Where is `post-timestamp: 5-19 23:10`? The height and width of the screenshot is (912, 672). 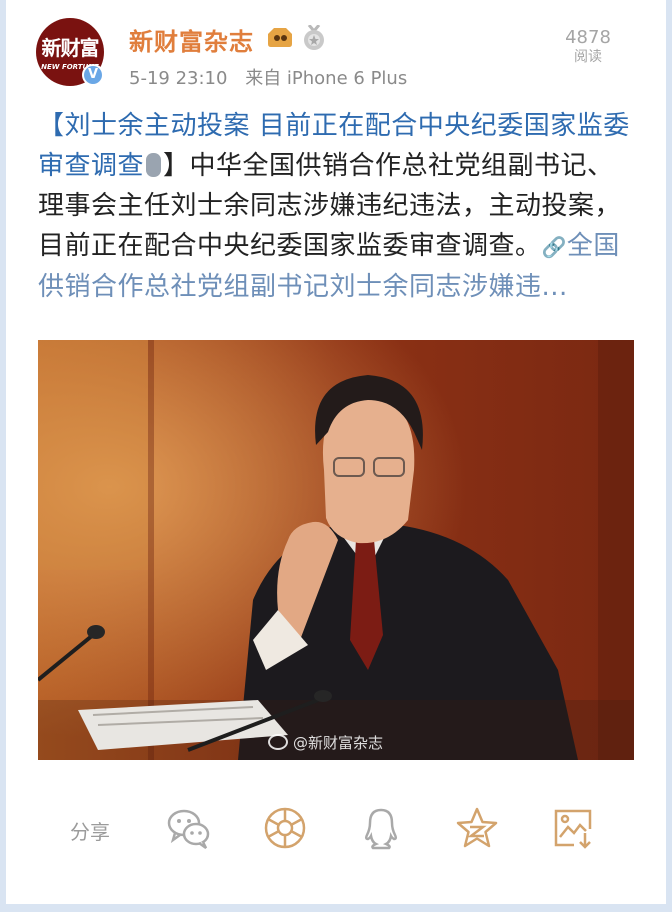
post-timestamp: 5-19 23:10 is located at coordinates (178, 78).